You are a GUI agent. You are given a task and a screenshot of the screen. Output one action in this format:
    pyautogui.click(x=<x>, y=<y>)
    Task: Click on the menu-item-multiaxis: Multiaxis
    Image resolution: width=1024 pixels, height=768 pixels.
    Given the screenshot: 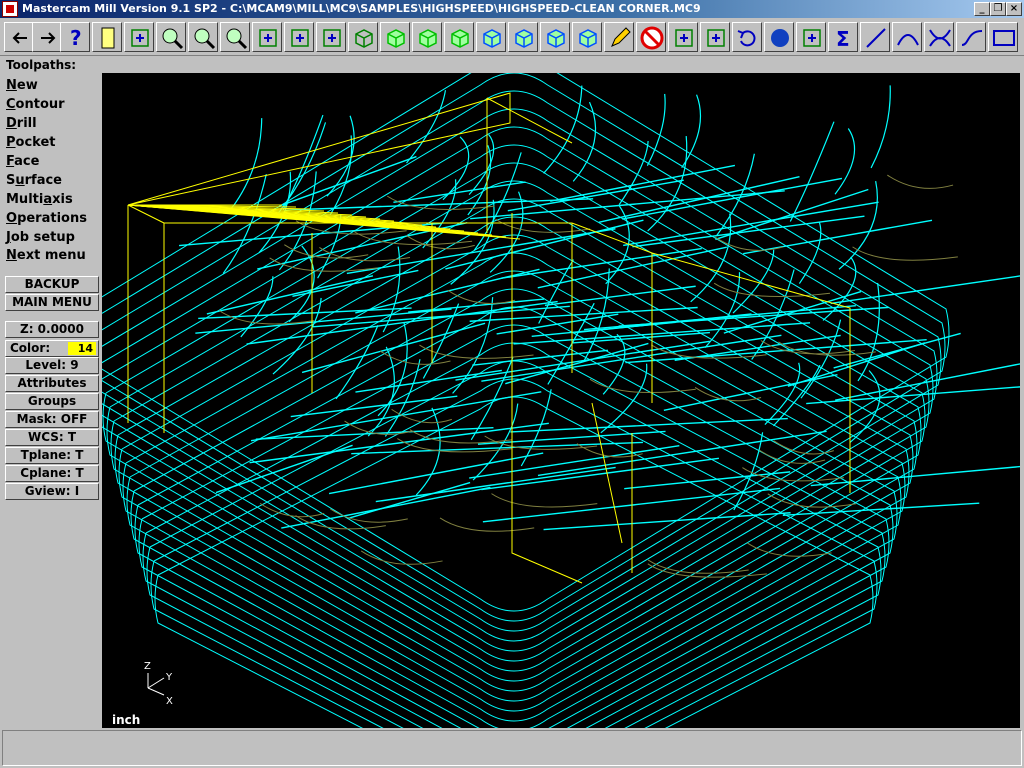 What is the action you would take?
    pyautogui.click(x=39, y=200)
    